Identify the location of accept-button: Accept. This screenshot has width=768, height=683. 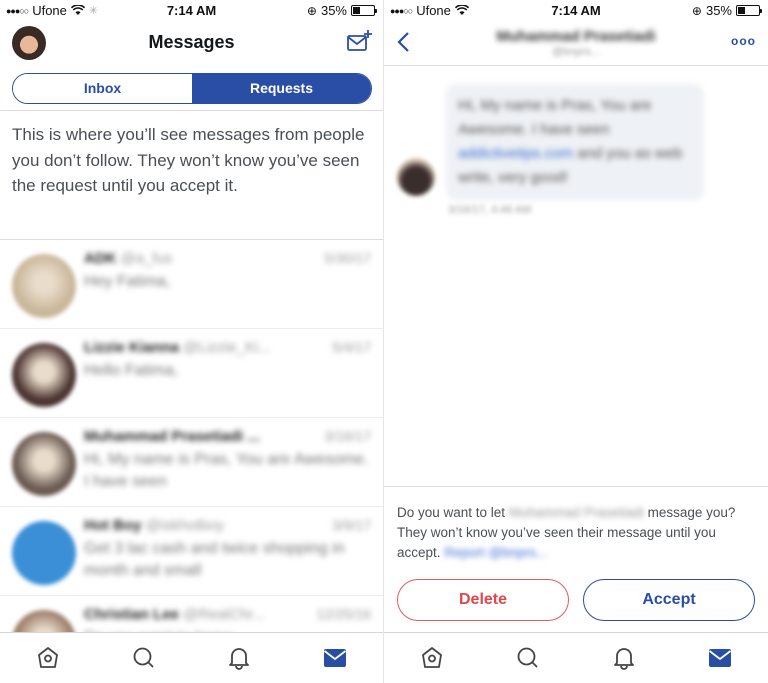
(669, 600).